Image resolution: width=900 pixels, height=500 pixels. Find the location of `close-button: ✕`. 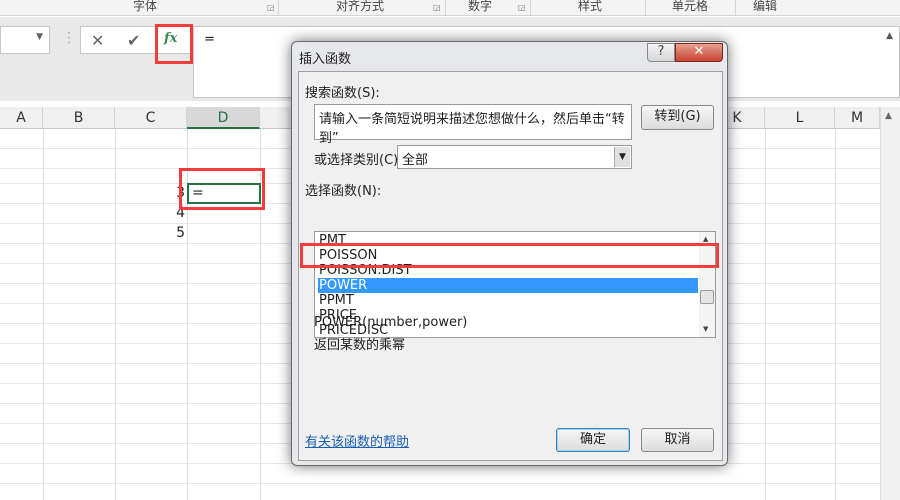

close-button: ✕ is located at coordinates (699, 52).